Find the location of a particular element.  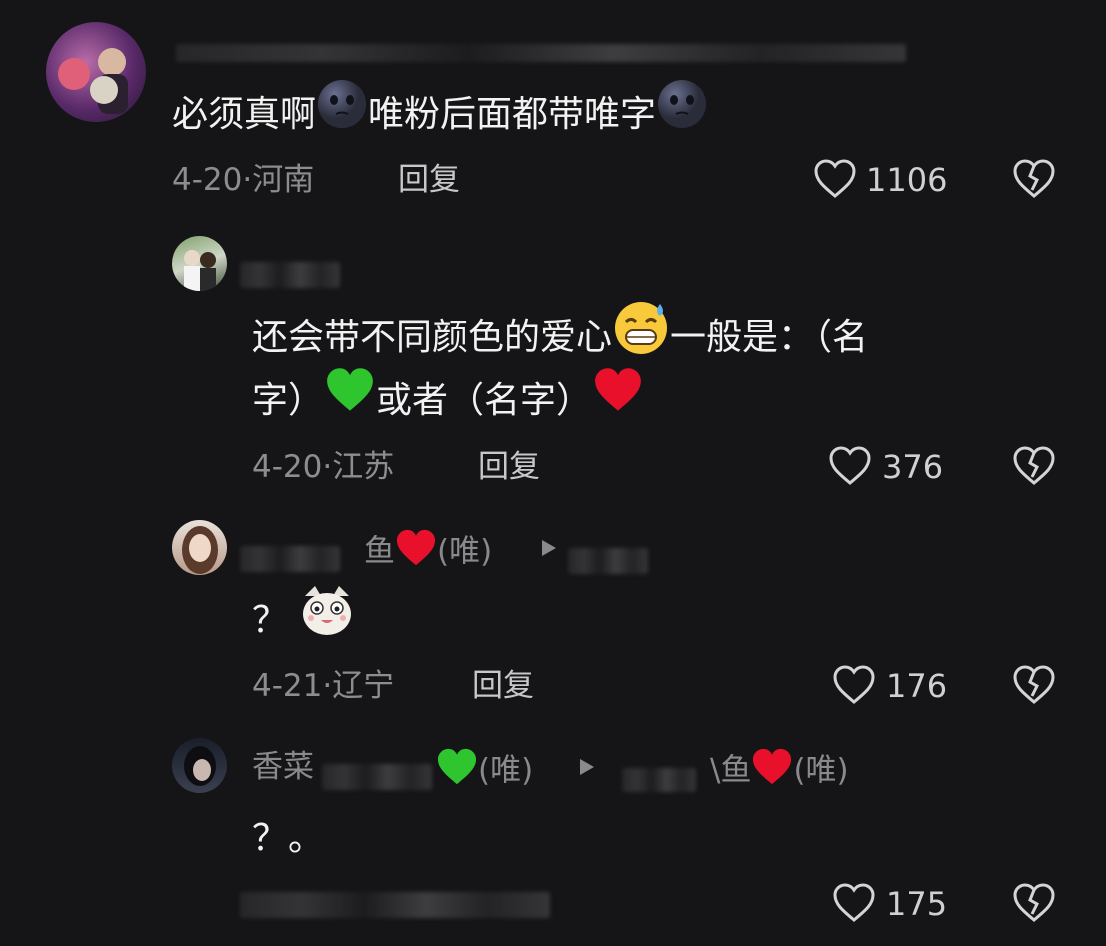

reply-username: 香菜 is located at coordinates (283, 767).